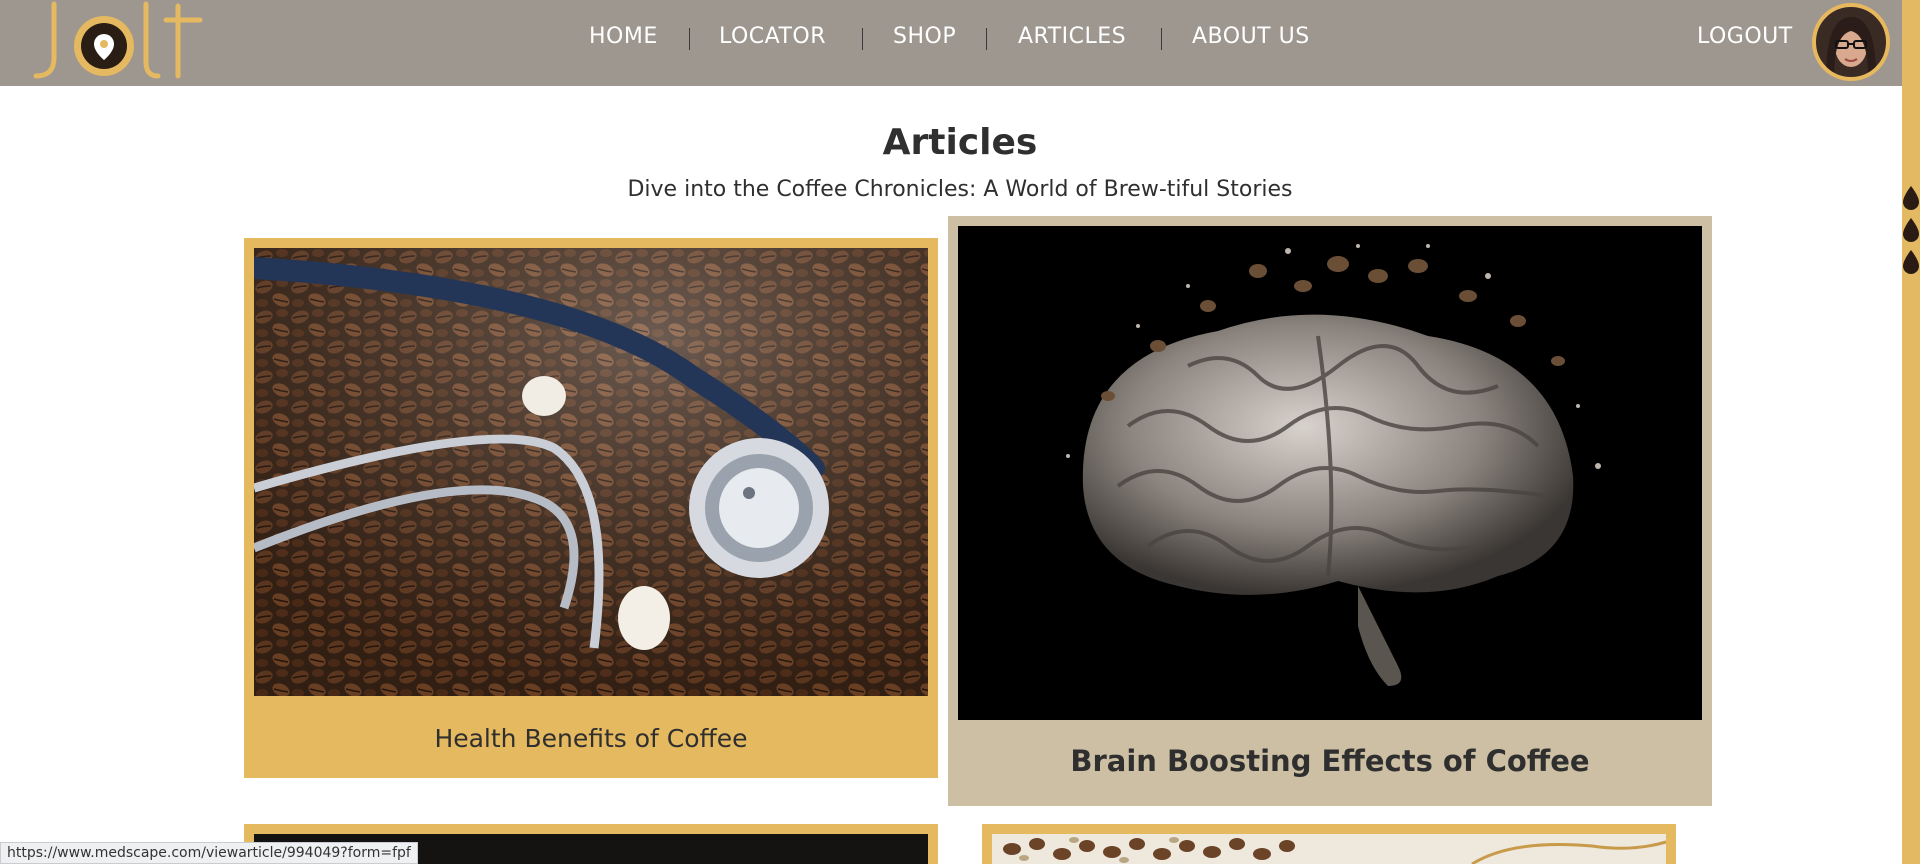 The height and width of the screenshot is (864, 1920). Describe the element at coordinates (1329, 849) in the screenshot. I see `article-image` at that location.